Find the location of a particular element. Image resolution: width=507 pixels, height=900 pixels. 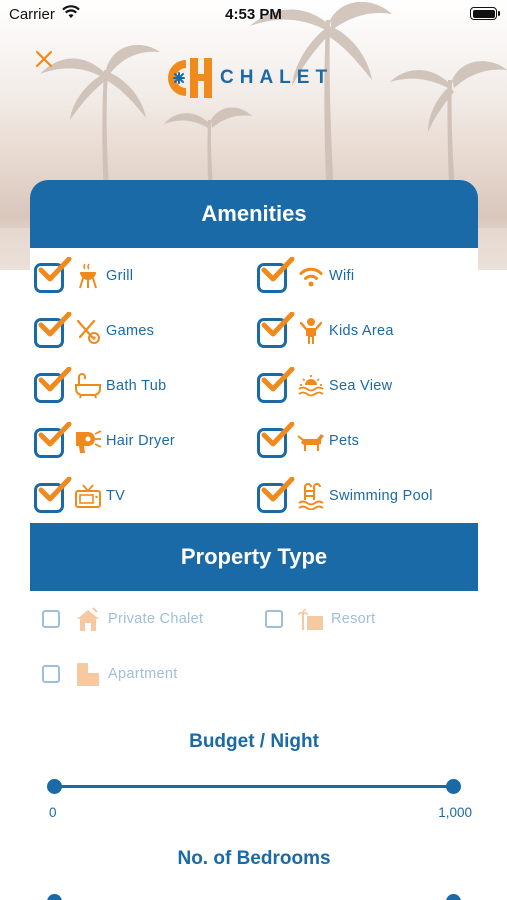

bedrooms-title: No. of Bedrooms is located at coordinates (254, 858).